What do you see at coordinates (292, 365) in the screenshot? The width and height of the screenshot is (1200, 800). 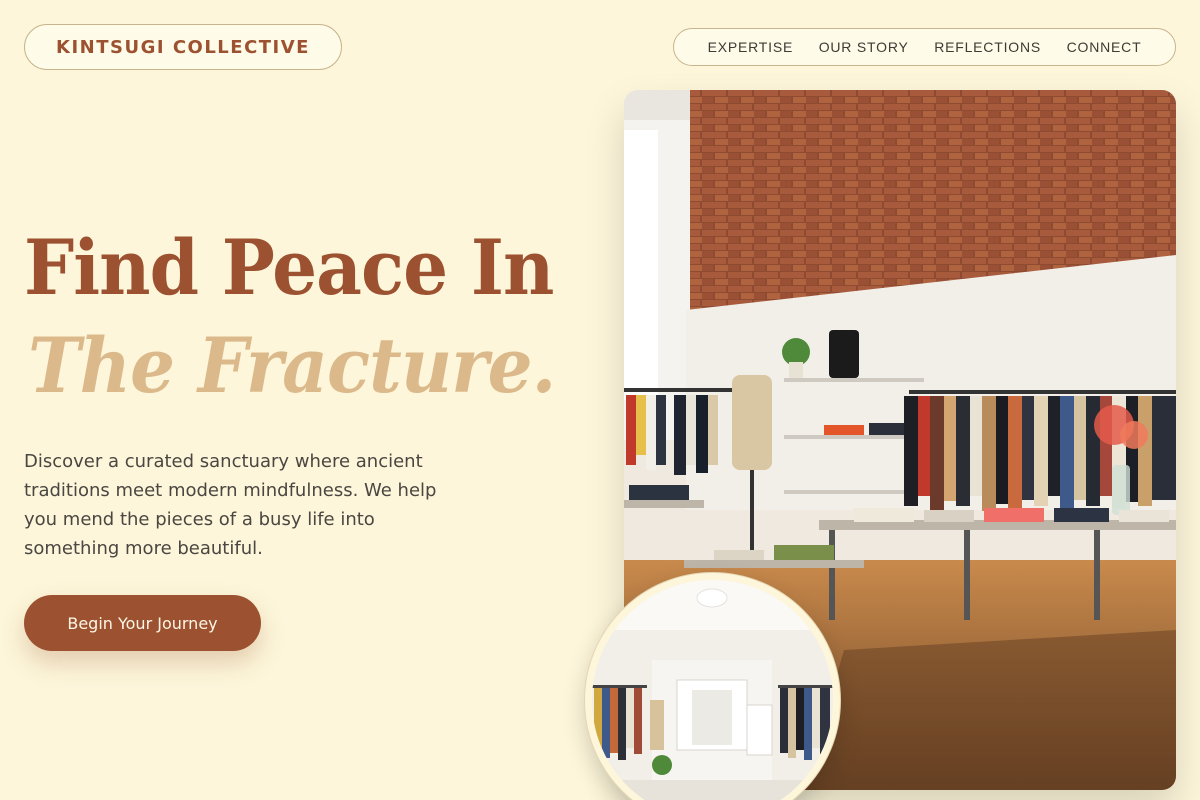 I see `hero-title-line-2: The Fracture.` at bounding box center [292, 365].